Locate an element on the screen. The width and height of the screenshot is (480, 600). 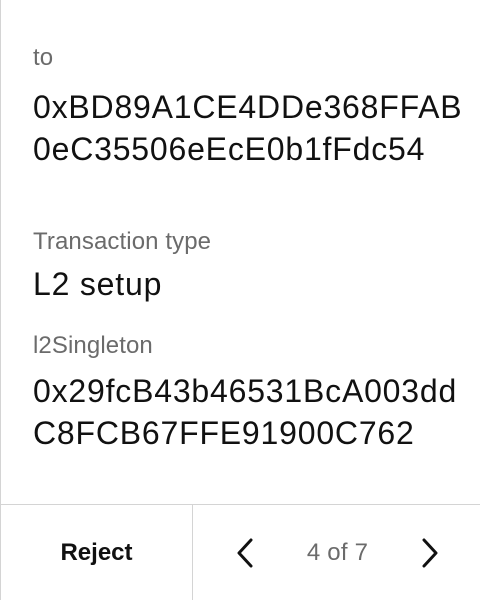
next-page-button is located at coordinates (430, 553).